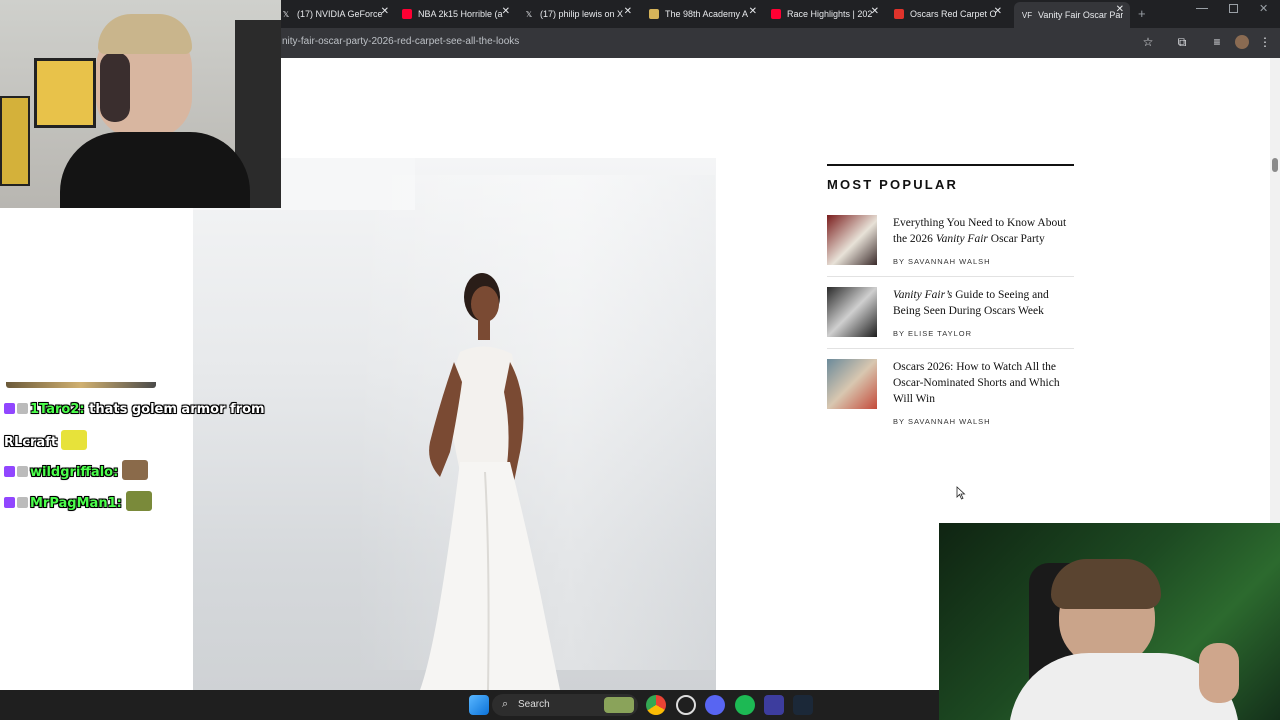  Describe the element at coordinates (707, 14) in the screenshot. I see `tab-title: The 98th Academy A` at that location.